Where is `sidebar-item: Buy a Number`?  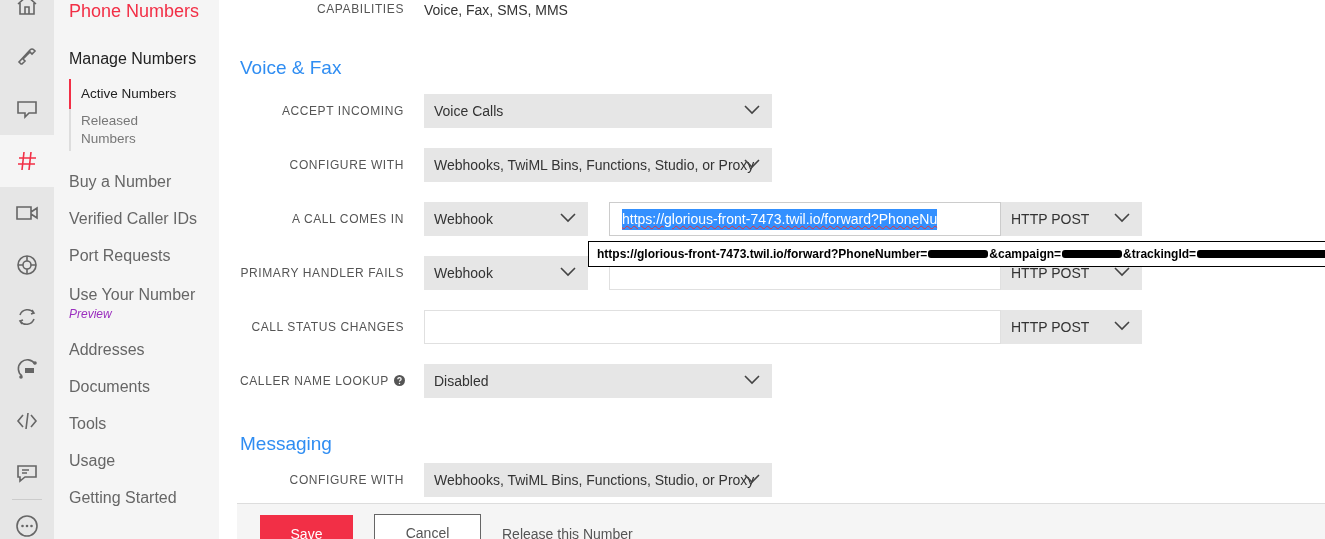 sidebar-item: Buy a Number is located at coordinates (144, 181).